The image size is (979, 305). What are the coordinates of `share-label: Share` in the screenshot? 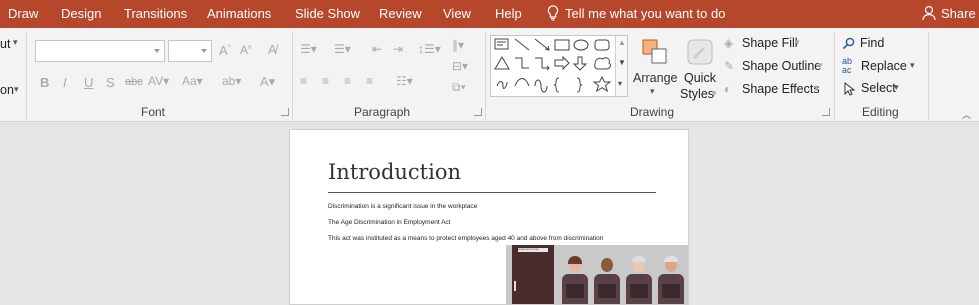 It's located at (958, 13).